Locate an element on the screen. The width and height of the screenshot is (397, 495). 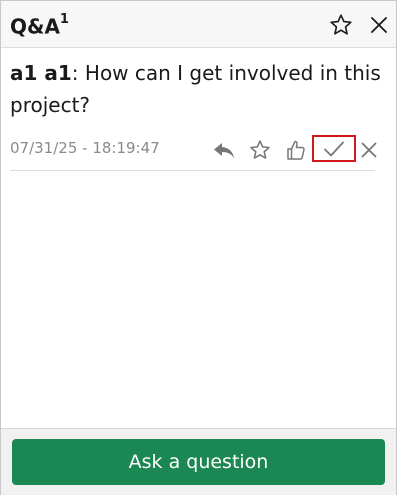
checkmark-icon is located at coordinates (334, 148).